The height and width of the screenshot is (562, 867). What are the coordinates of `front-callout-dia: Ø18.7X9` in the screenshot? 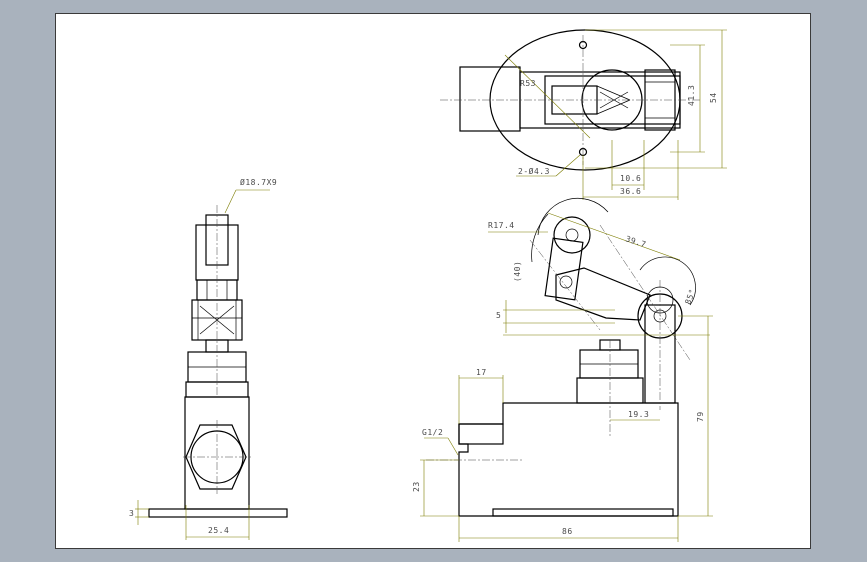 It's located at (258, 182).